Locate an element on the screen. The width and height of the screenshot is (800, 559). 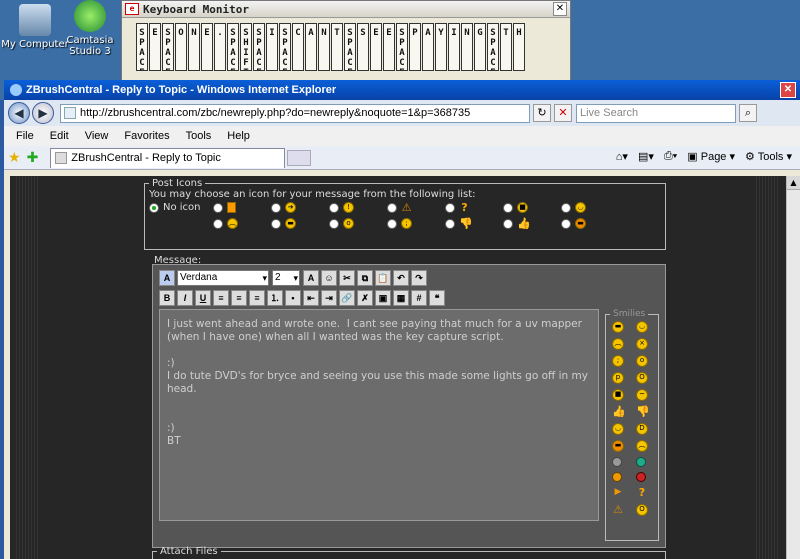
menu-edit: Edit is located at coordinates (59, 136).